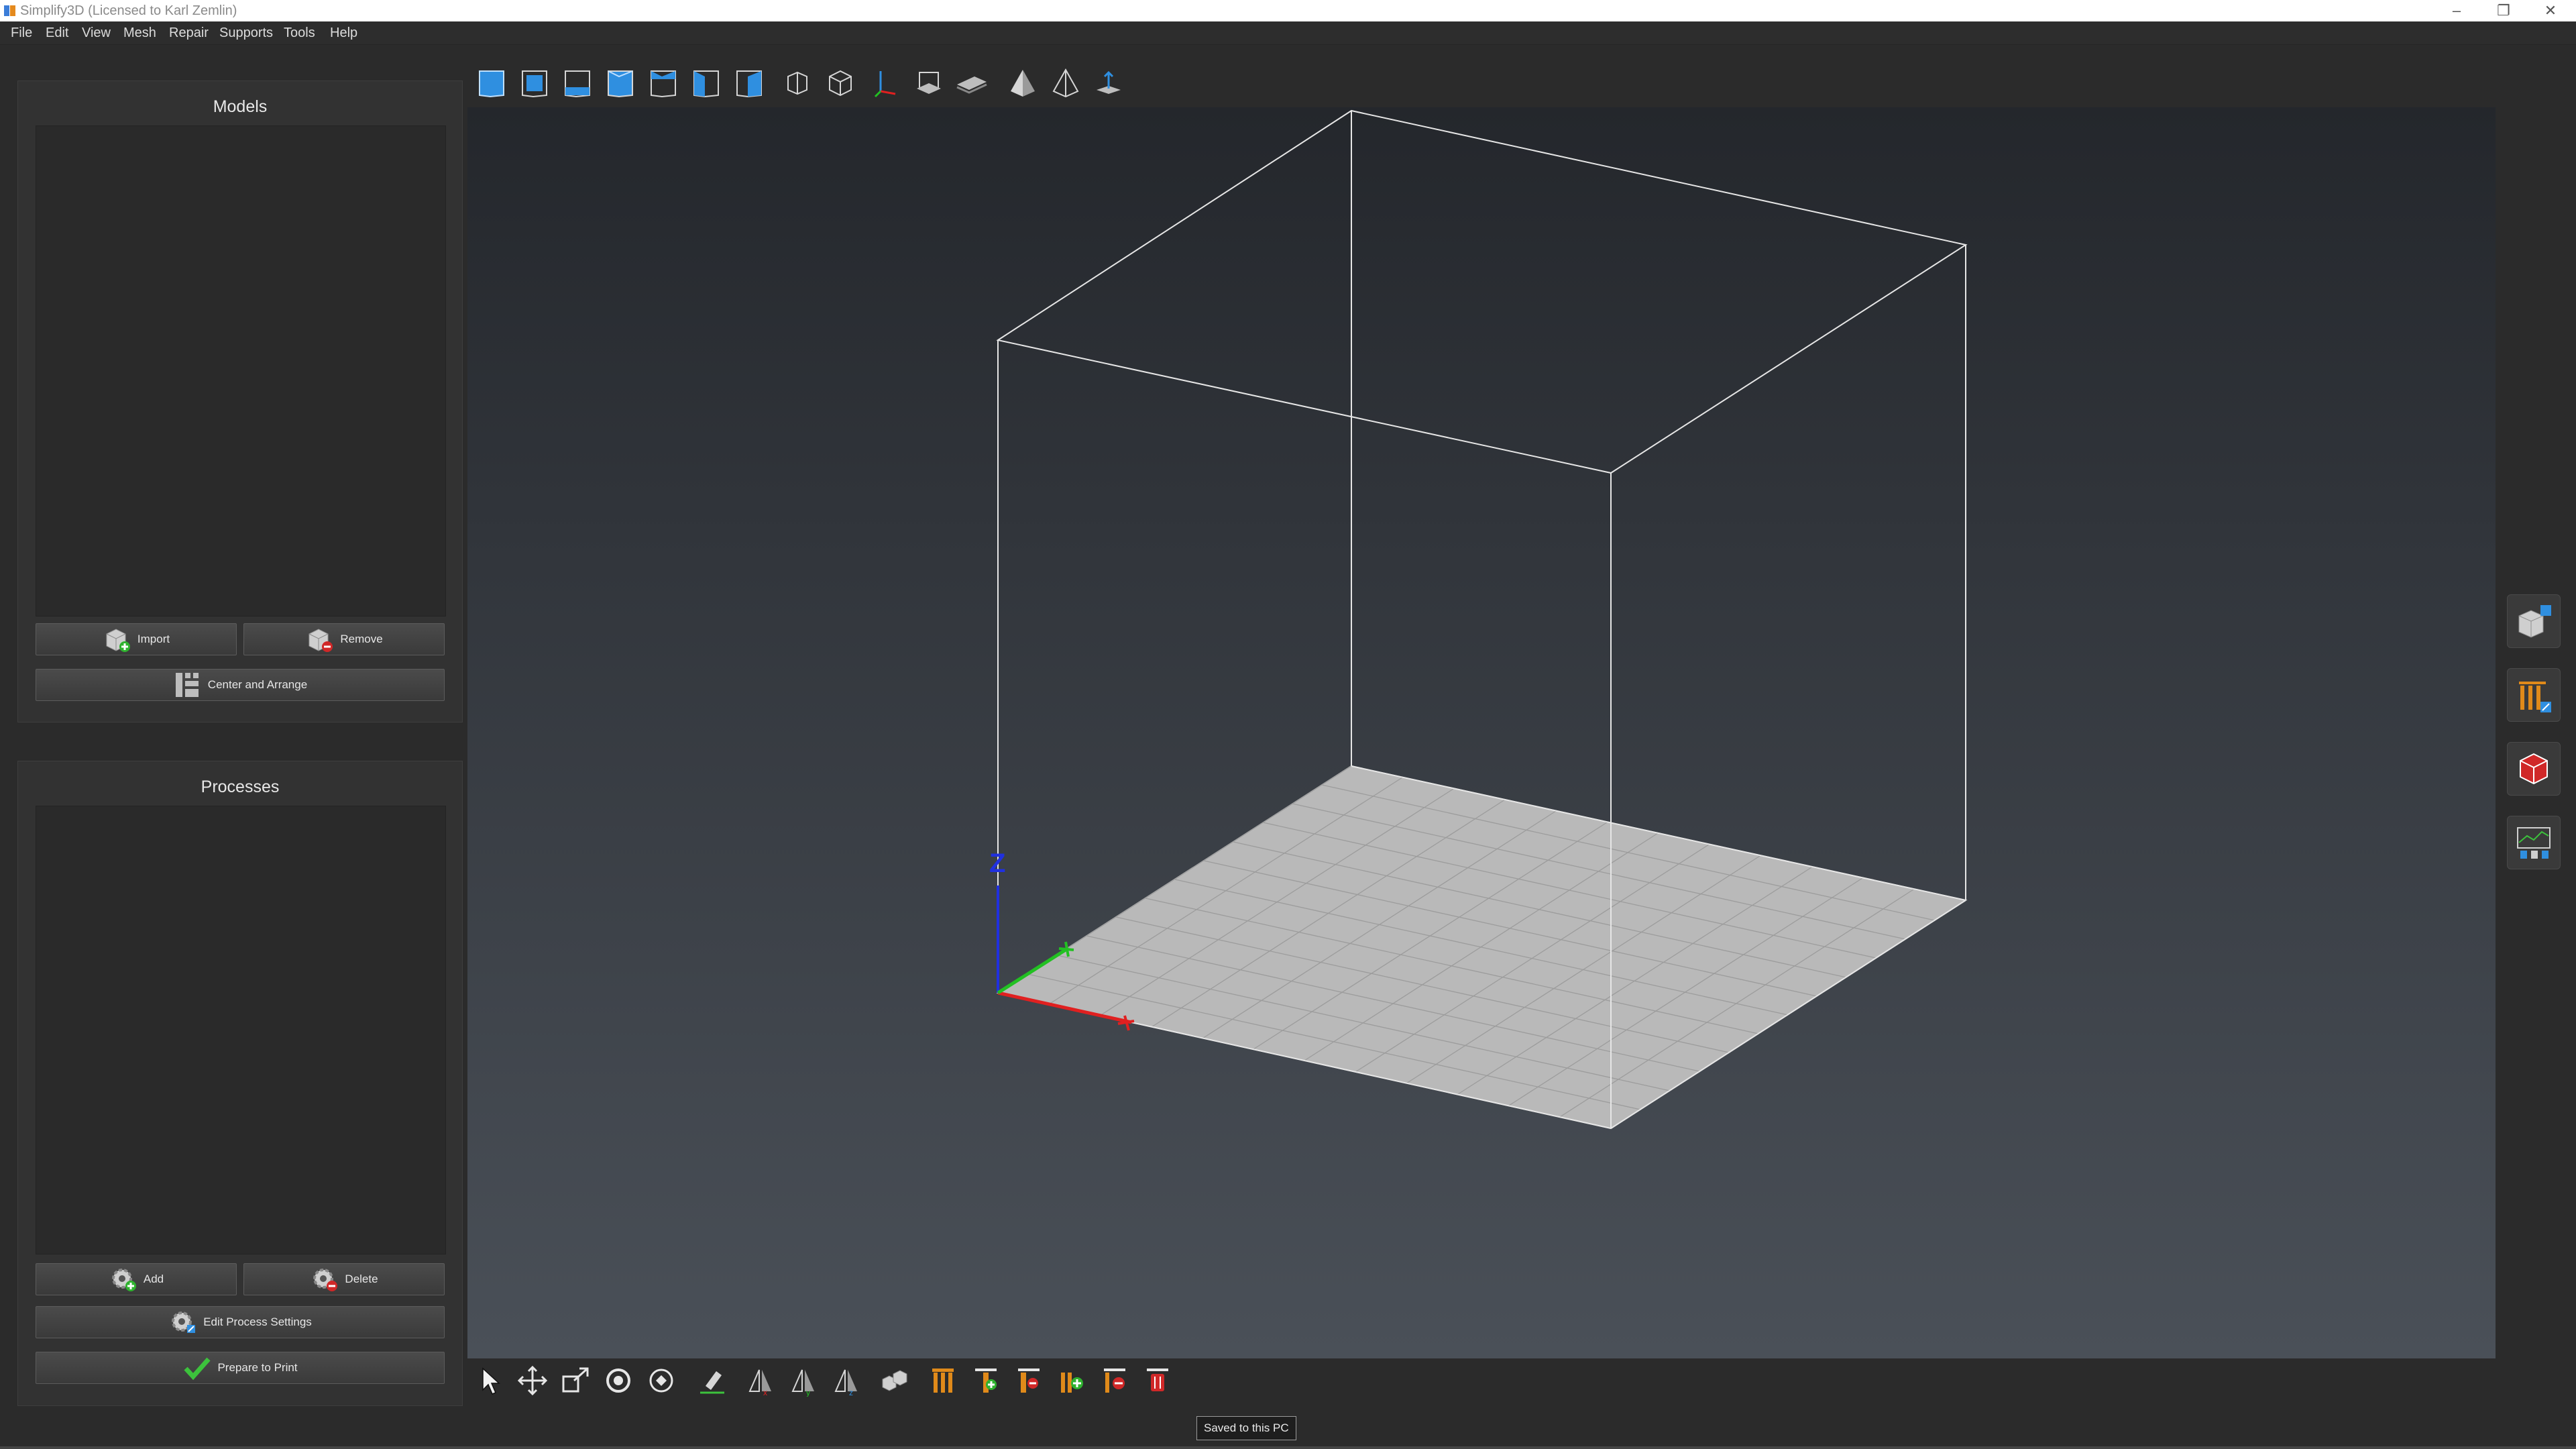  I want to click on restore-button: ❐, so click(2503, 10).